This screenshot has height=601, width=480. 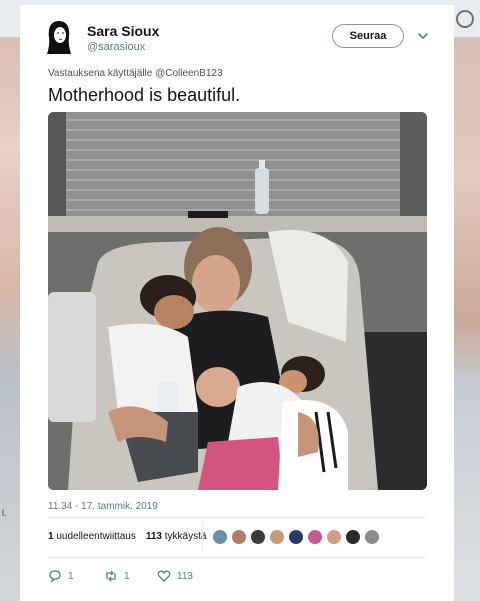 I want to click on tweet-timestamp: 11.34 - 17. tammik. 2019, so click(x=103, y=506).